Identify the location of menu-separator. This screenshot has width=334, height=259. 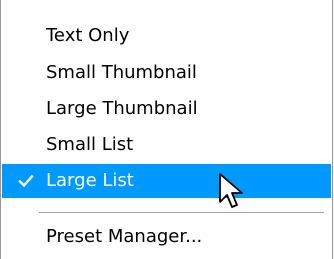
(181, 213).